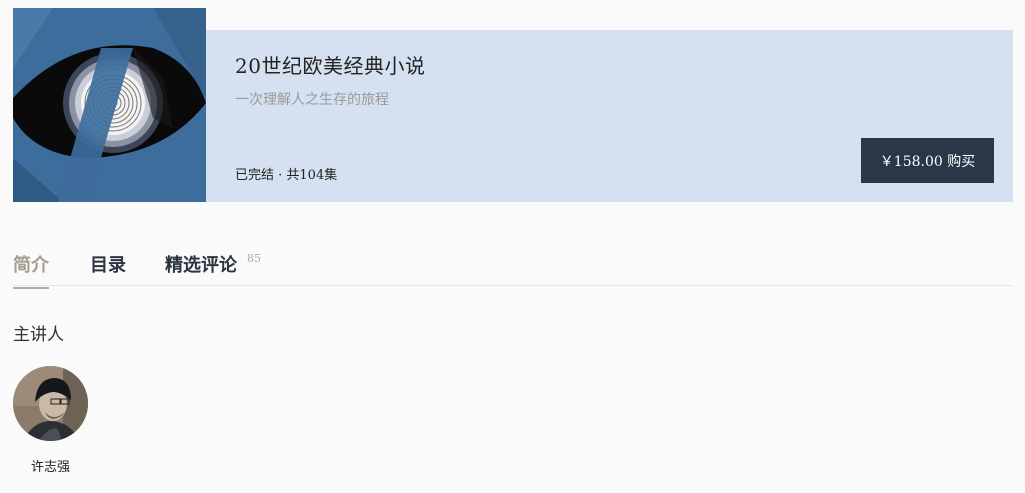 This screenshot has width=1025, height=493. Describe the element at coordinates (50, 467) in the screenshot. I see `lecturer-name: 许志强` at that location.